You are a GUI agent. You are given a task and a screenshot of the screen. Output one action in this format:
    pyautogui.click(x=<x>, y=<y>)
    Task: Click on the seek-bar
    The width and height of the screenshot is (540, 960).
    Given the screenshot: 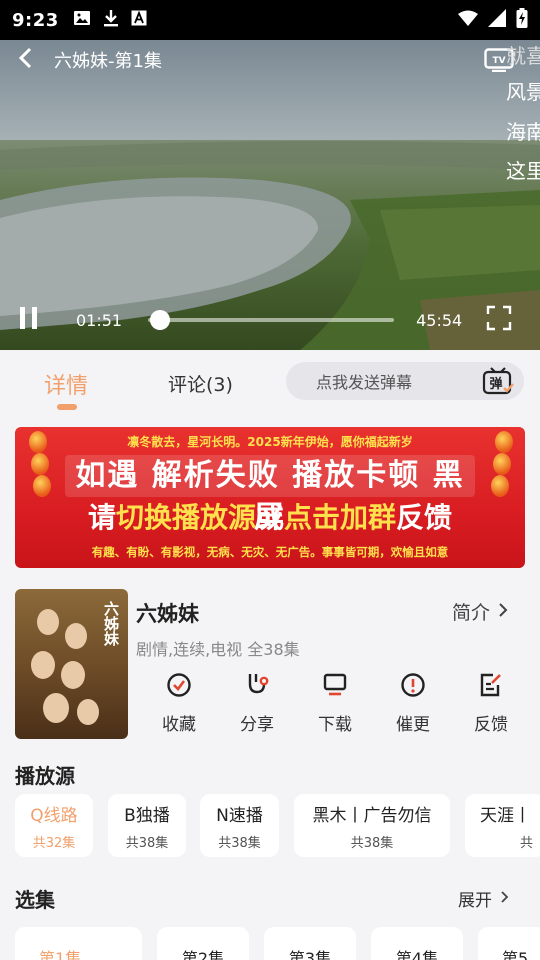 What is the action you would take?
    pyautogui.click(x=271, y=320)
    